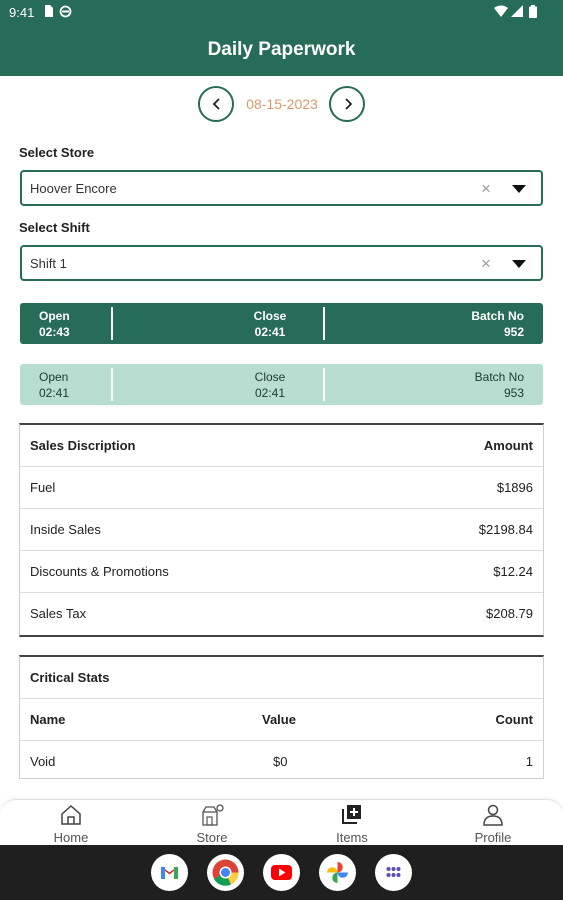 Image resolution: width=563 pixels, height=900 pixels. What do you see at coordinates (513, 393) in the screenshot?
I see `batch-number-value: 953` at bounding box center [513, 393].